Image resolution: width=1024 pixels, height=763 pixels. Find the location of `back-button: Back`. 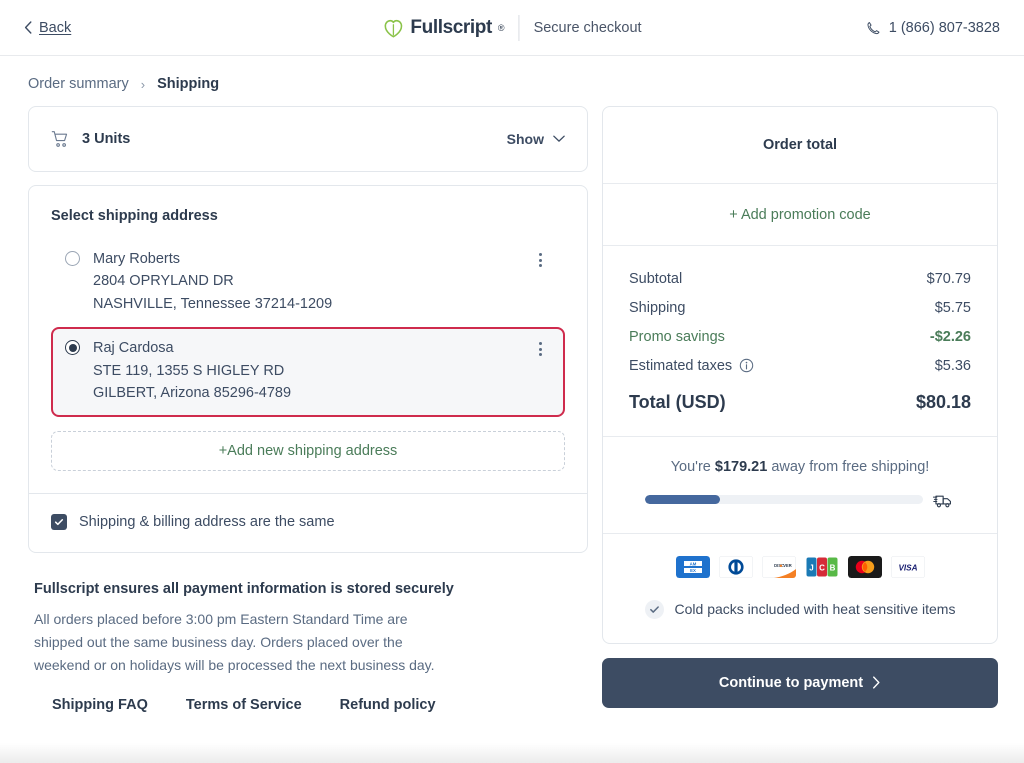

back-button: Back is located at coordinates (47, 28).